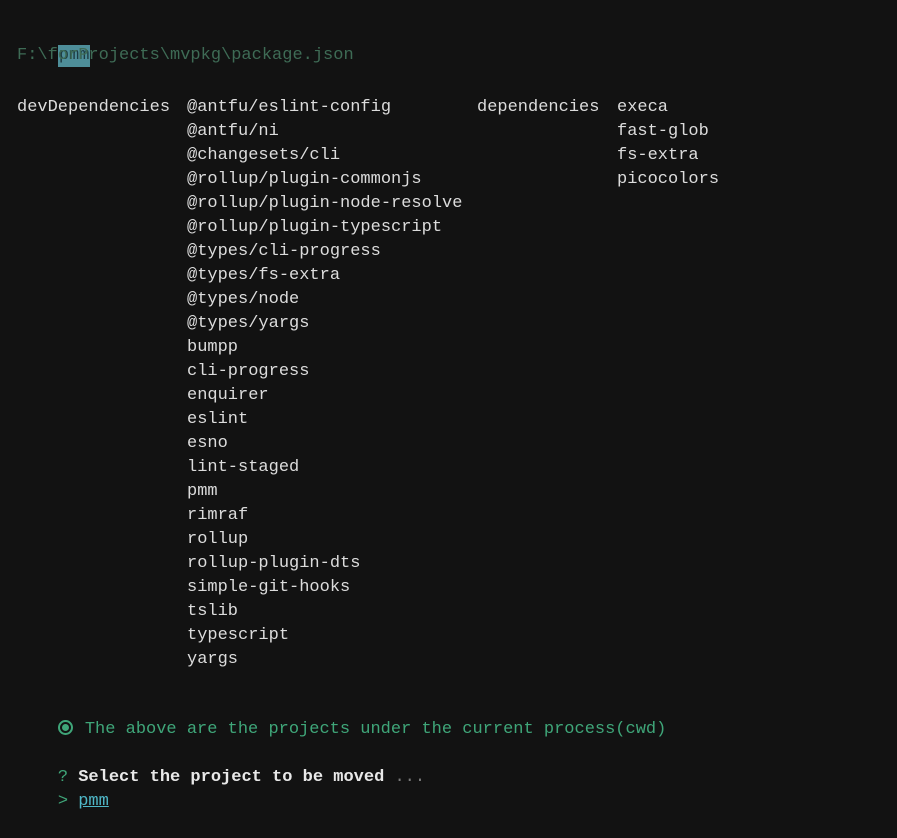 This screenshot has height=838, width=897. I want to click on dependency-item: esno, so click(207, 443).